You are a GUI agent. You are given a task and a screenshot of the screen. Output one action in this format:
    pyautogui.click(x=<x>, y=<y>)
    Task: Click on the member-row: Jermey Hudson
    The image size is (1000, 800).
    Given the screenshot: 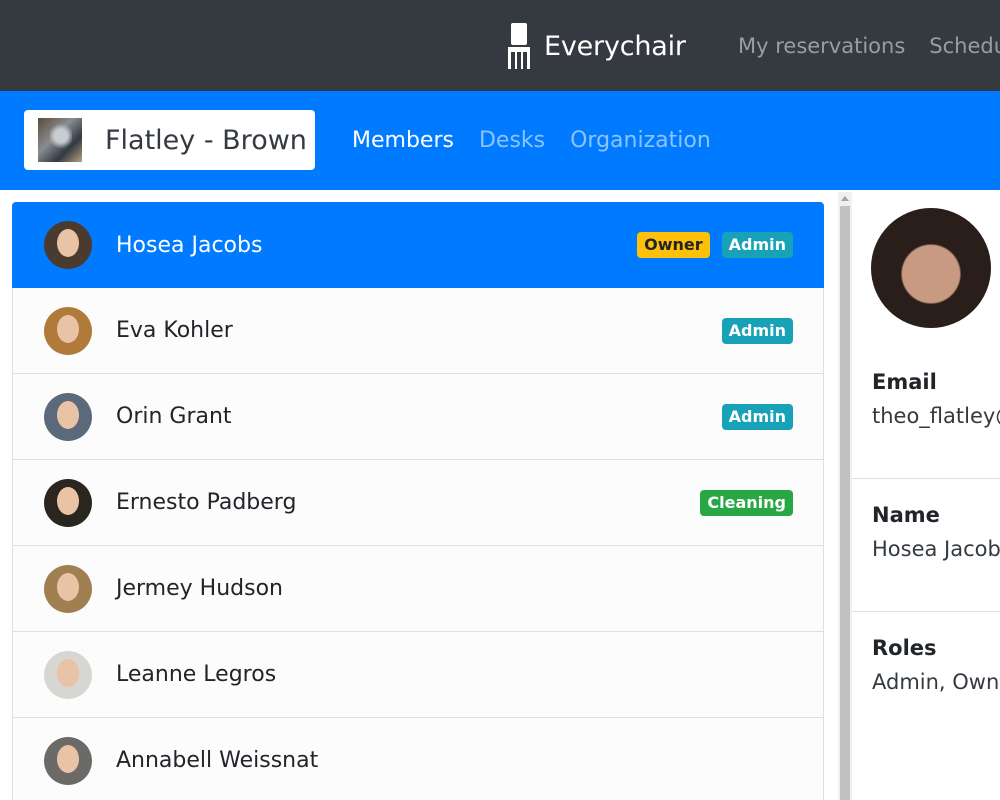 What is the action you would take?
    pyautogui.click(x=418, y=589)
    